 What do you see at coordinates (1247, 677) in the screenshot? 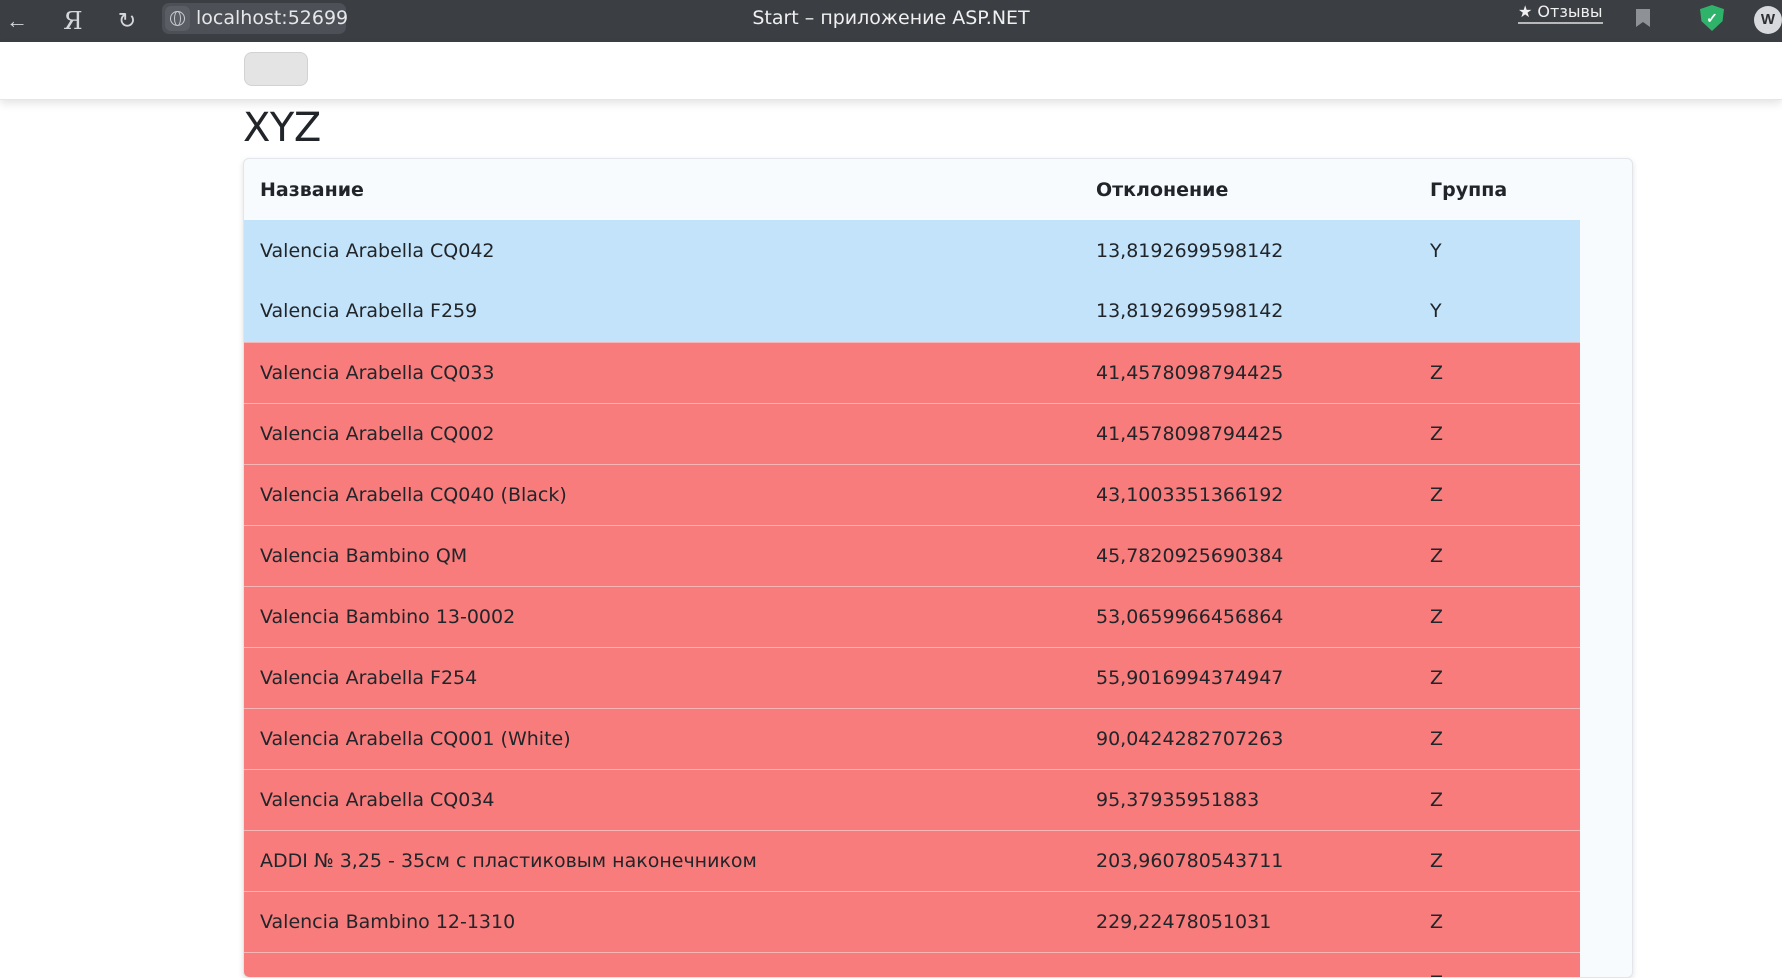
I see `cell-deviation: 55,9016994374947` at bounding box center [1247, 677].